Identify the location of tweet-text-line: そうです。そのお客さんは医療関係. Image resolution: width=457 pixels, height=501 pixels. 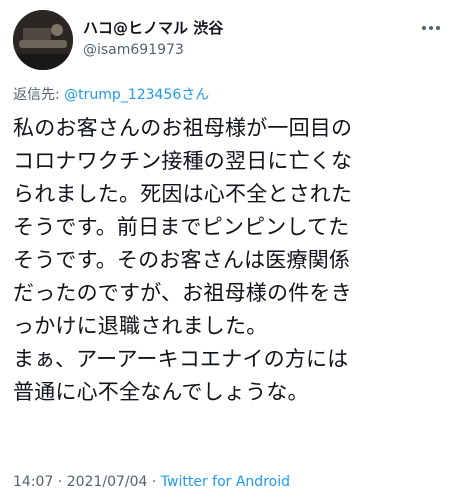
(182, 260).